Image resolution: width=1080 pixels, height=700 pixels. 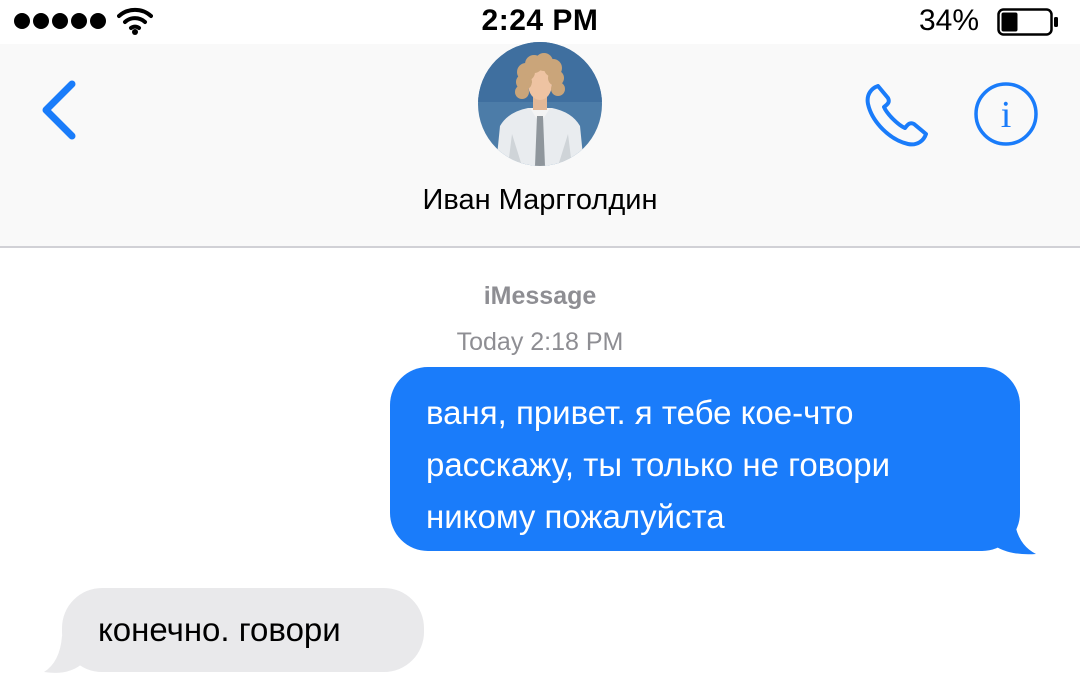 I want to click on incoming-message-bubble: конечно. говори, so click(x=243, y=630).